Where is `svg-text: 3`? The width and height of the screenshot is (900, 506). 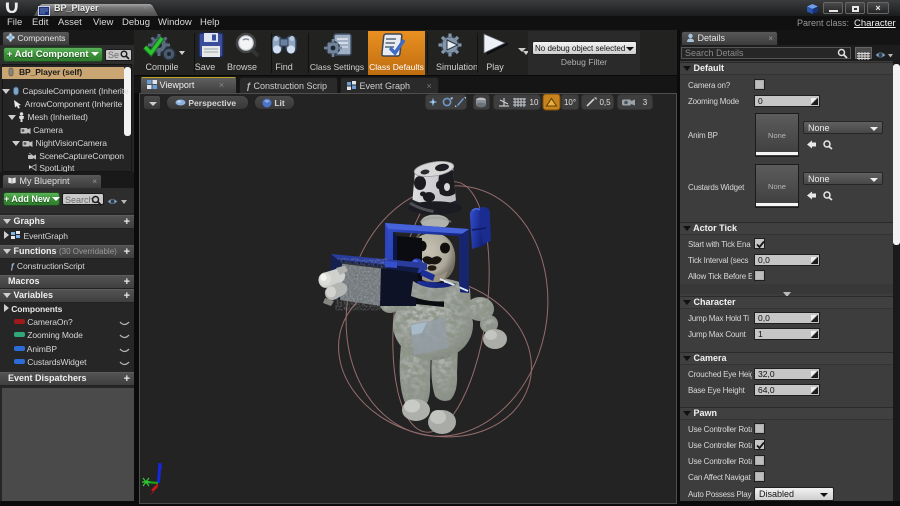
svg-text: 3 is located at coordinates (645, 102).